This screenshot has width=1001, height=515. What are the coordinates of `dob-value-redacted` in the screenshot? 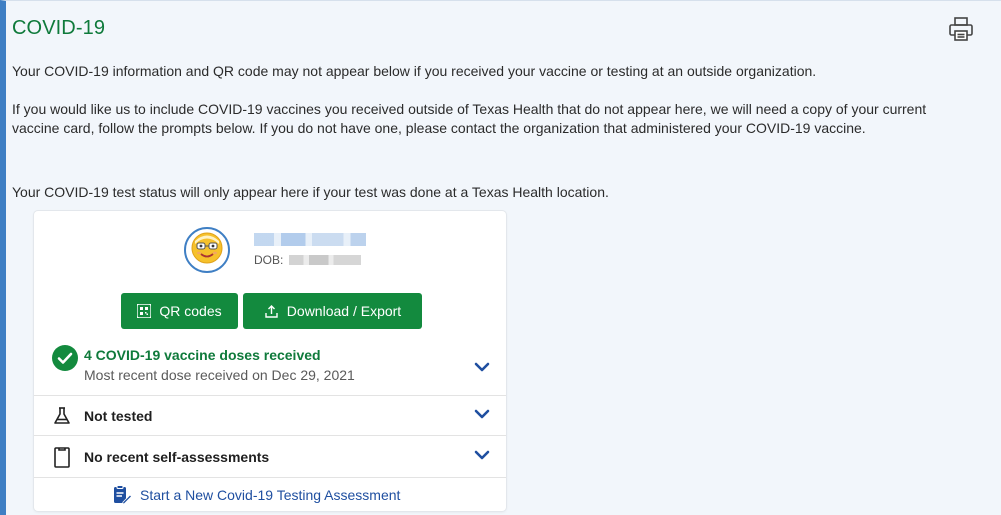 It's located at (325, 260).